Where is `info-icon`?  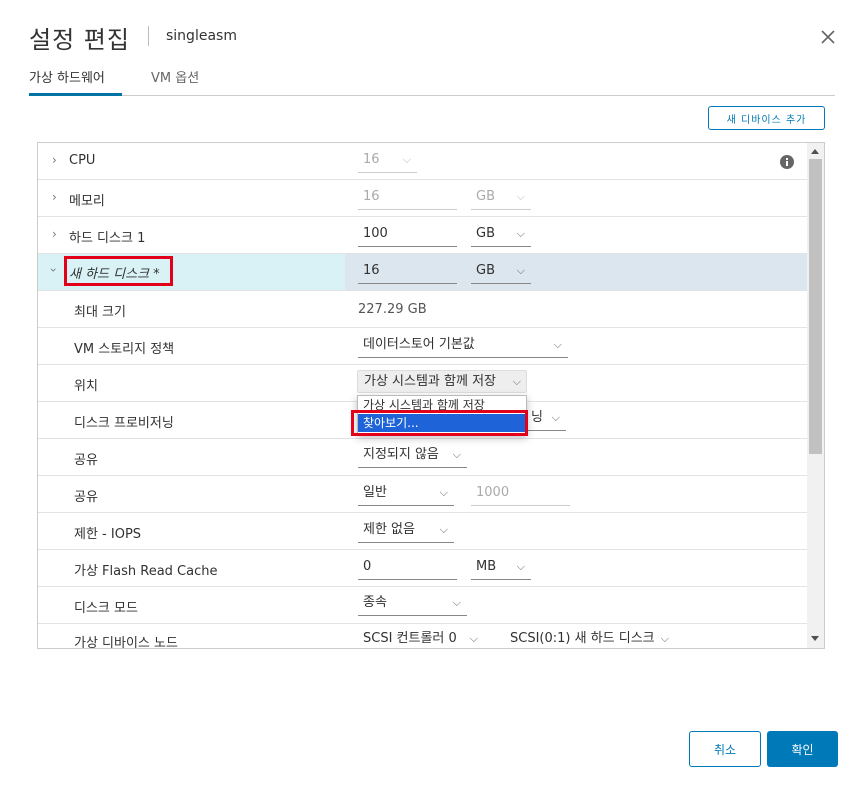 info-icon is located at coordinates (787, 162).